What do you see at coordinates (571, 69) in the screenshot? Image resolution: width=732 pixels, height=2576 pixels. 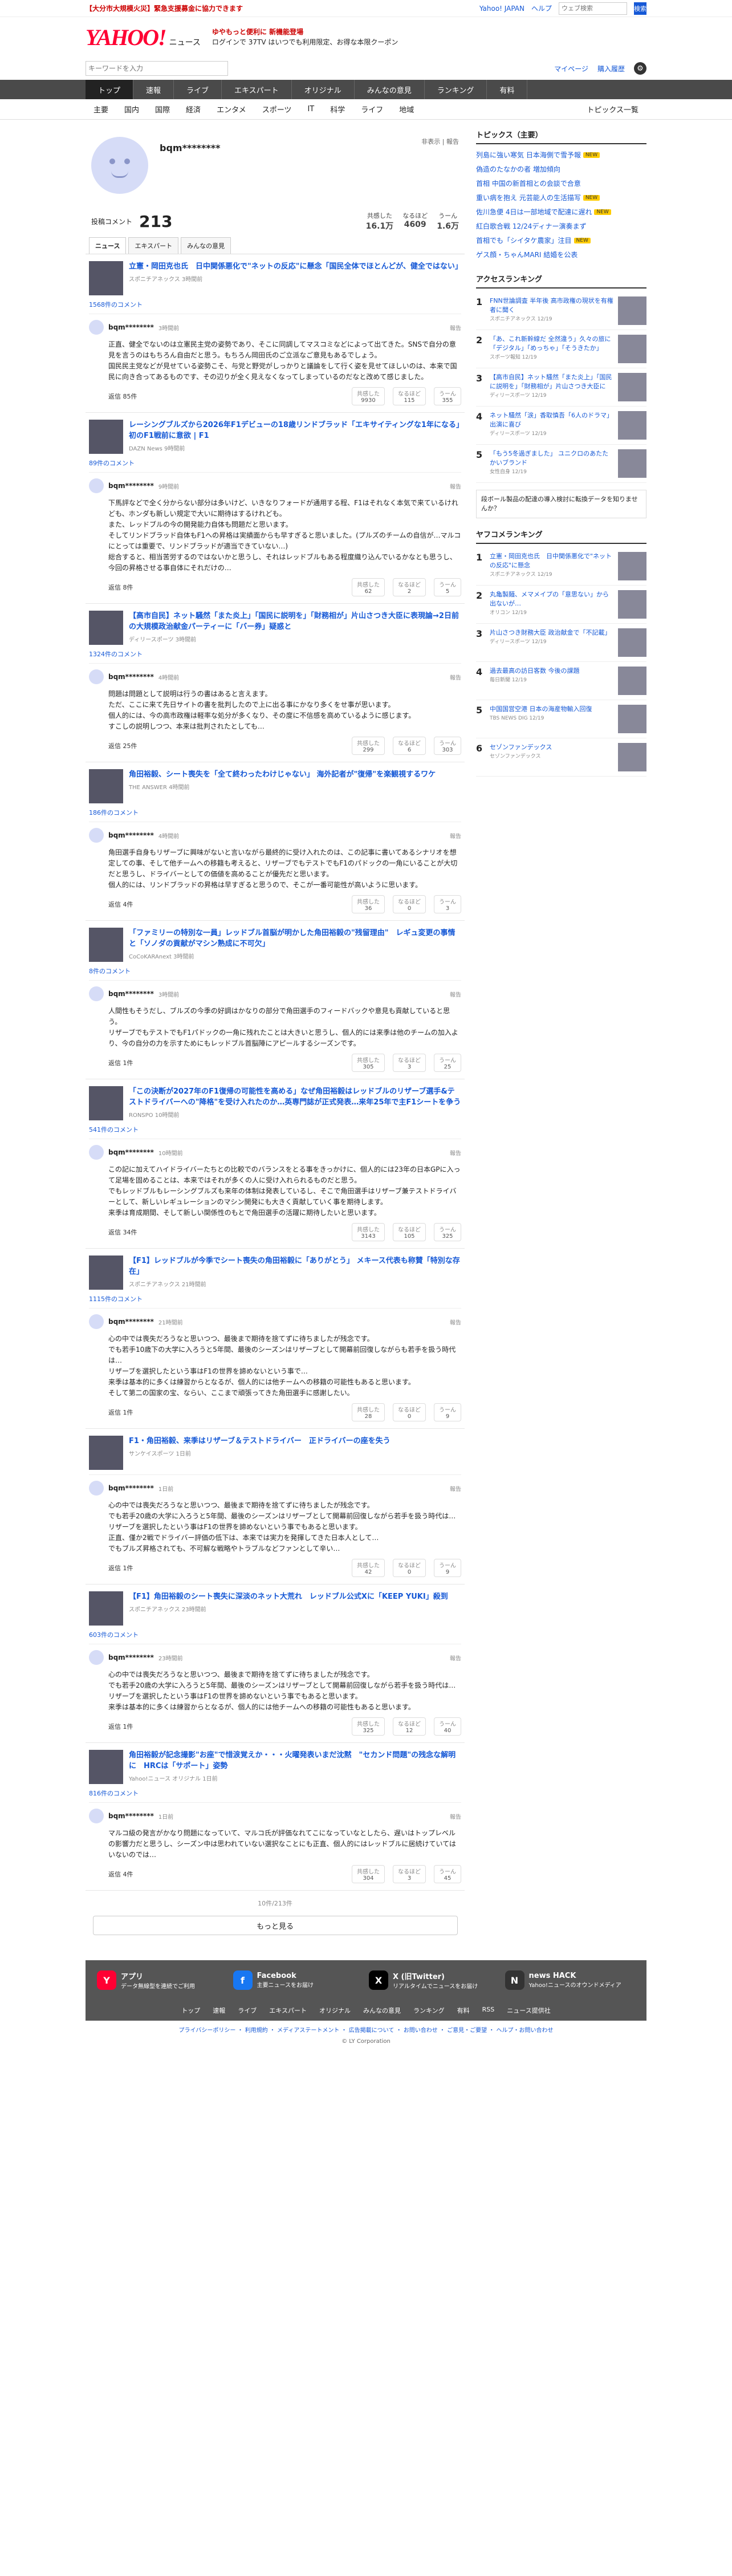 I see `mypage-link: マイページ` at bounding box center [571, 69].